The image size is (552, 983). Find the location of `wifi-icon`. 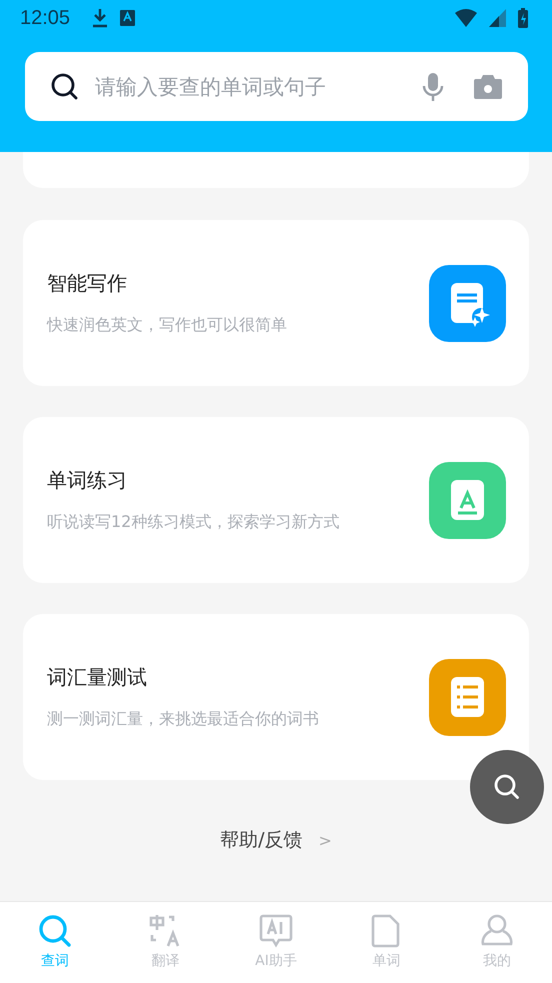

wifi-icon is located at coordinates (466, 18).